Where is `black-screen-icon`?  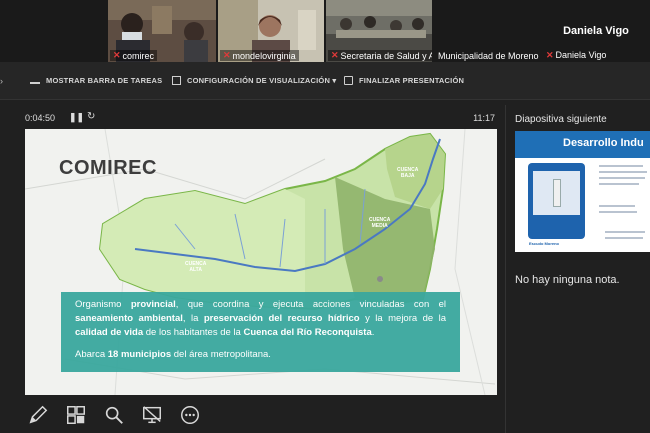 black-screen-icon is located at coordinates (152, 415).